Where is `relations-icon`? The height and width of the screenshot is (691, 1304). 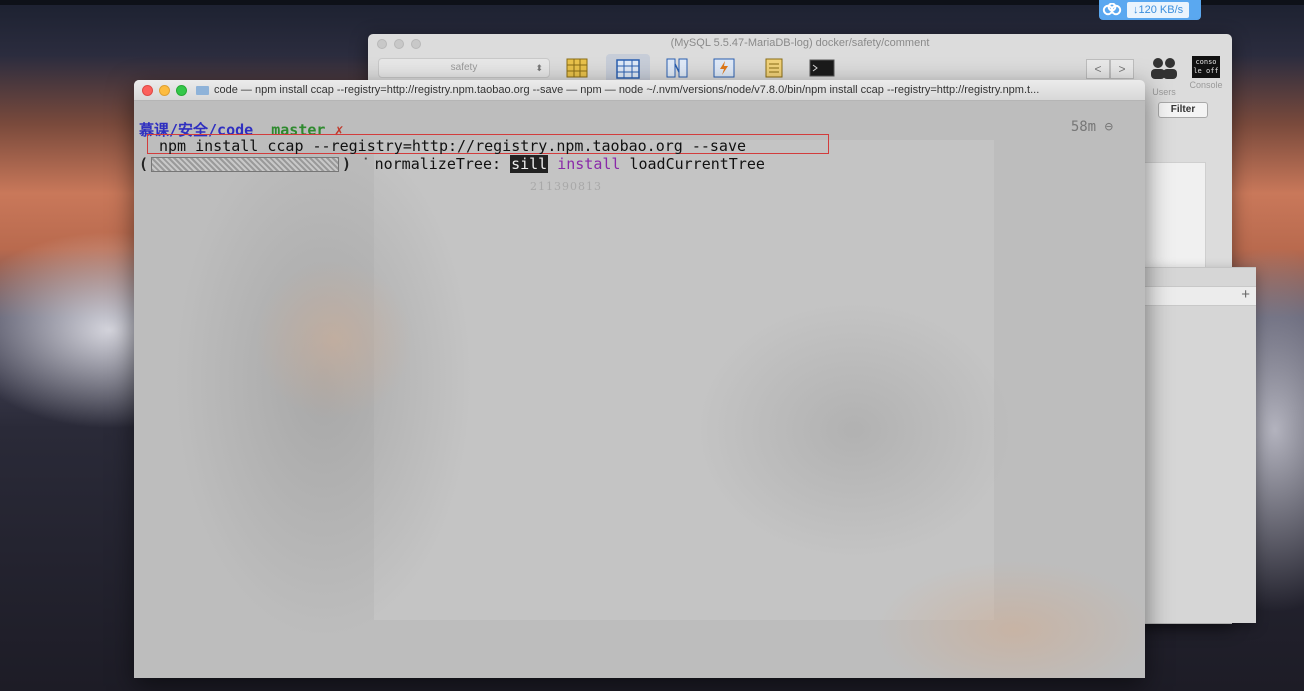
relations-icon is located at coordinates (677, 68).